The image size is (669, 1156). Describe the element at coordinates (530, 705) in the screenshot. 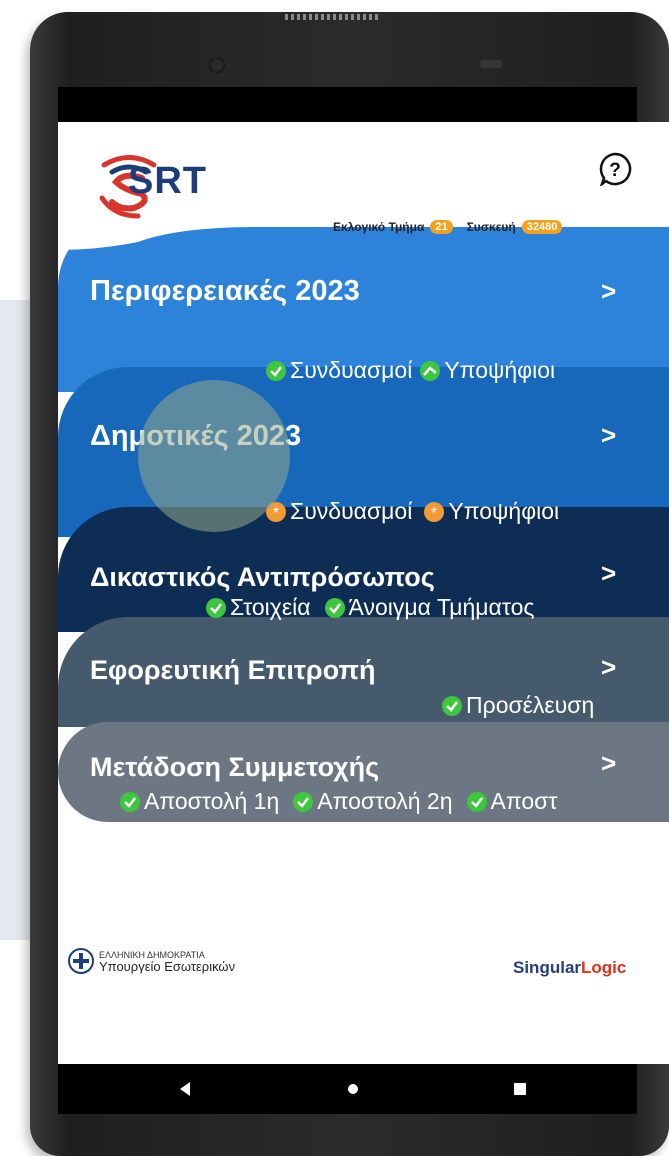

I see `status-label: Προσέλευση` at that location.